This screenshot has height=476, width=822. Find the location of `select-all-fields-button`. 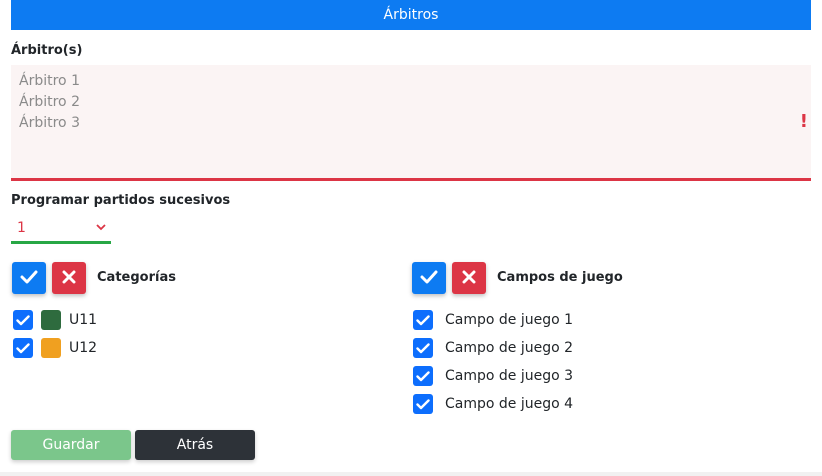

select-all-fields-button is located at coordinates (429, 278).